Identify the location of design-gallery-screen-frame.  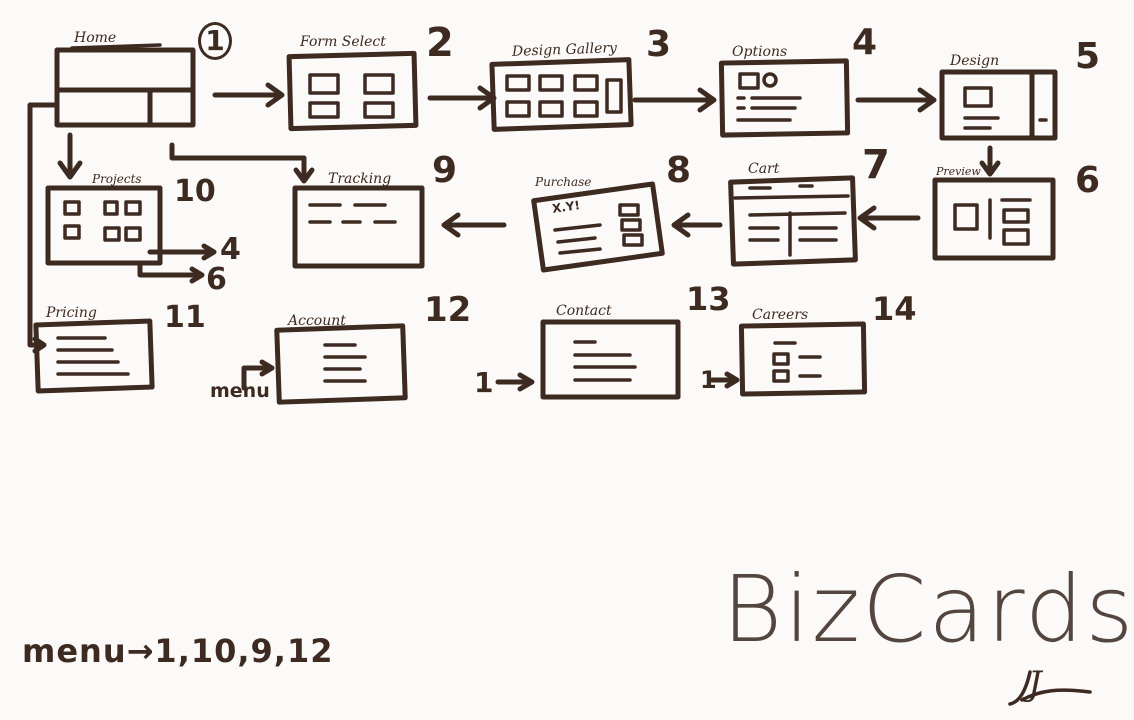
(561, 94).